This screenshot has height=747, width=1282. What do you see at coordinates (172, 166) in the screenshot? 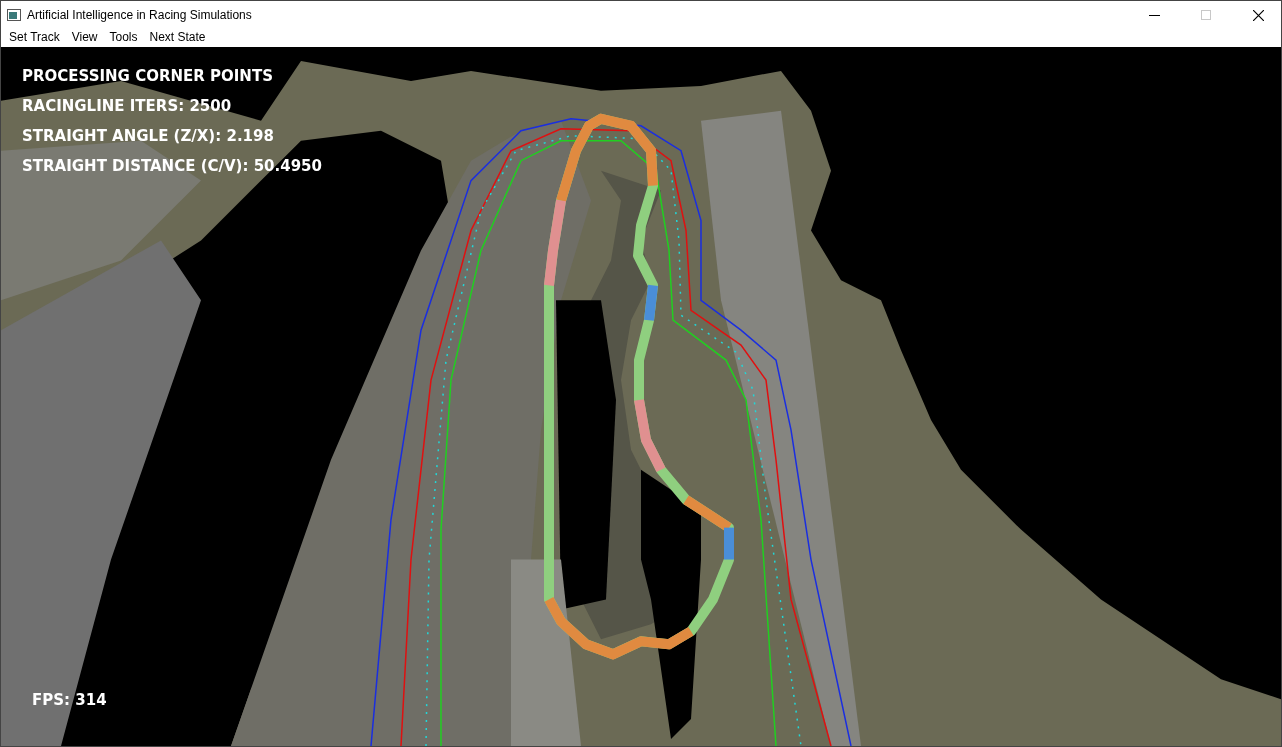
I see `status-text: STRAIGHT DISTANCE (C/V): 50.4950` at bounding box center [172, 166].